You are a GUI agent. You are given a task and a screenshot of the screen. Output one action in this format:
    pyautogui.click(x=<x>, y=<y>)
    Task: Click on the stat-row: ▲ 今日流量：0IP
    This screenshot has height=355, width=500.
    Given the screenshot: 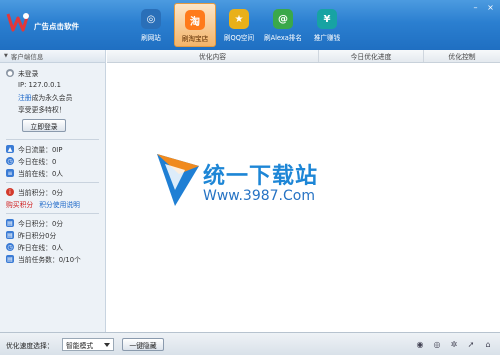 What is the action you would take?
    pyautogui.click(x=52, y=149)
    